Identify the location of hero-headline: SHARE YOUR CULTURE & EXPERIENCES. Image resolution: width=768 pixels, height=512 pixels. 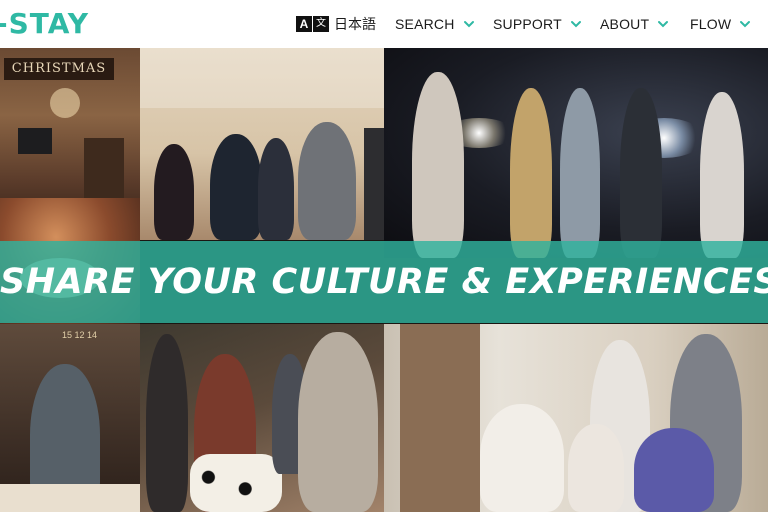
(384, 282).